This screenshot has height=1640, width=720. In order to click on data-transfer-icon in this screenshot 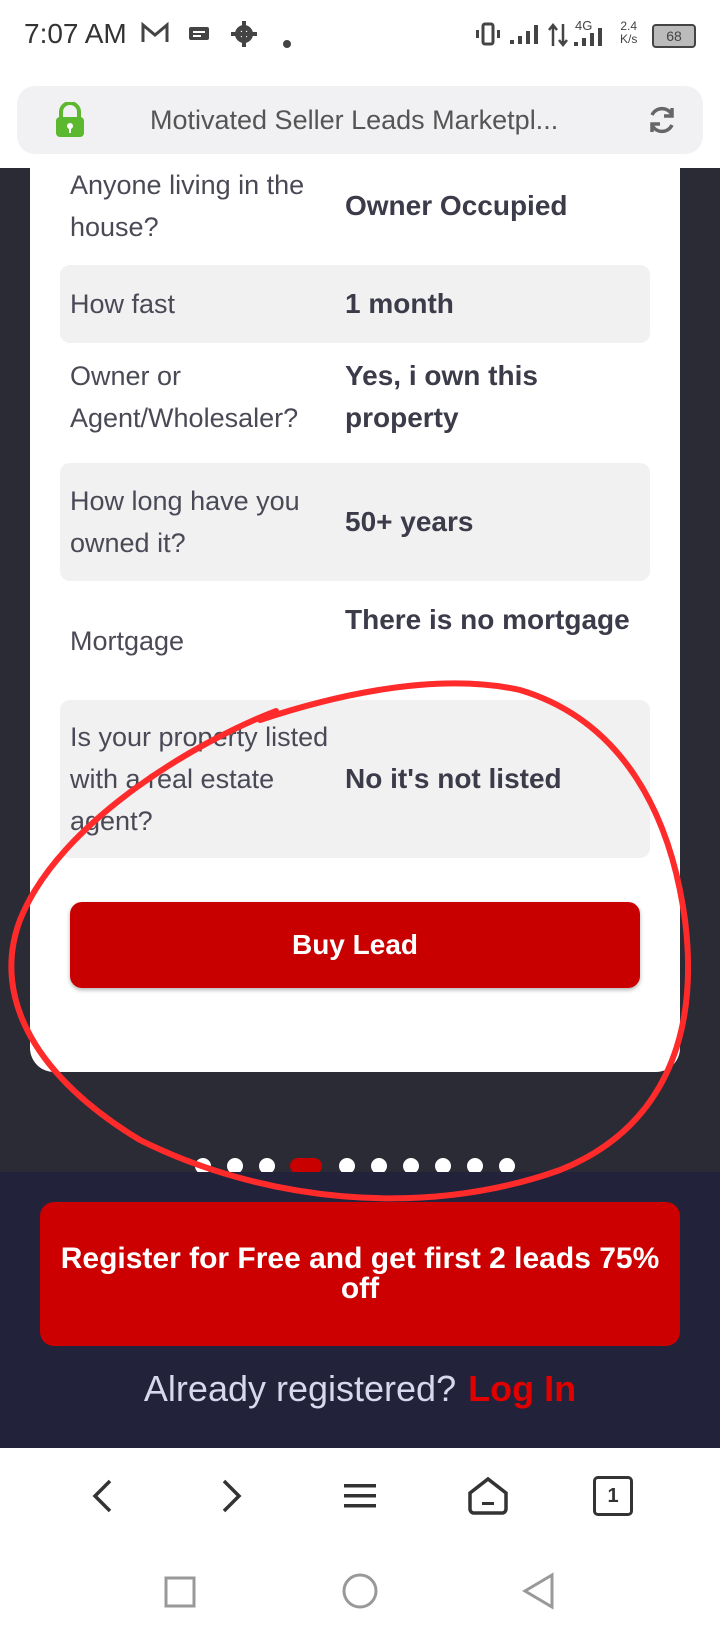, I will do `click(558, 38)`.